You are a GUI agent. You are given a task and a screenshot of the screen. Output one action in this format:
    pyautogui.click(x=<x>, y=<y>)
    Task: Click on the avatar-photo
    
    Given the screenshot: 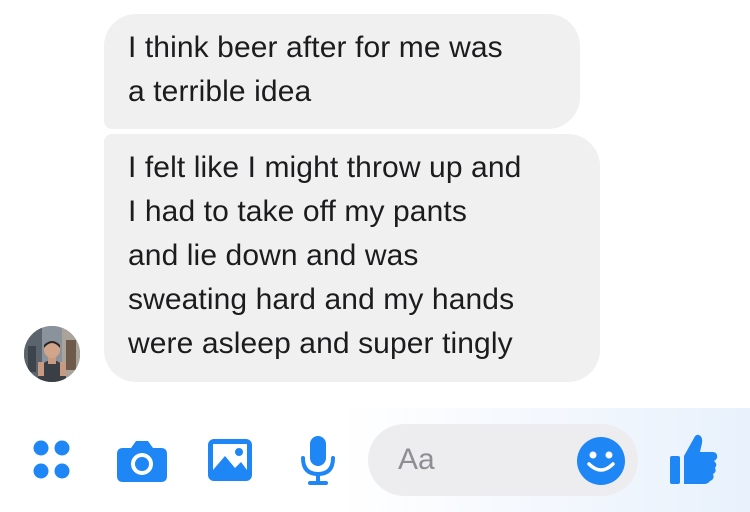 What is the action you would take?
    pyautogui.click(x=52, y=354)
    